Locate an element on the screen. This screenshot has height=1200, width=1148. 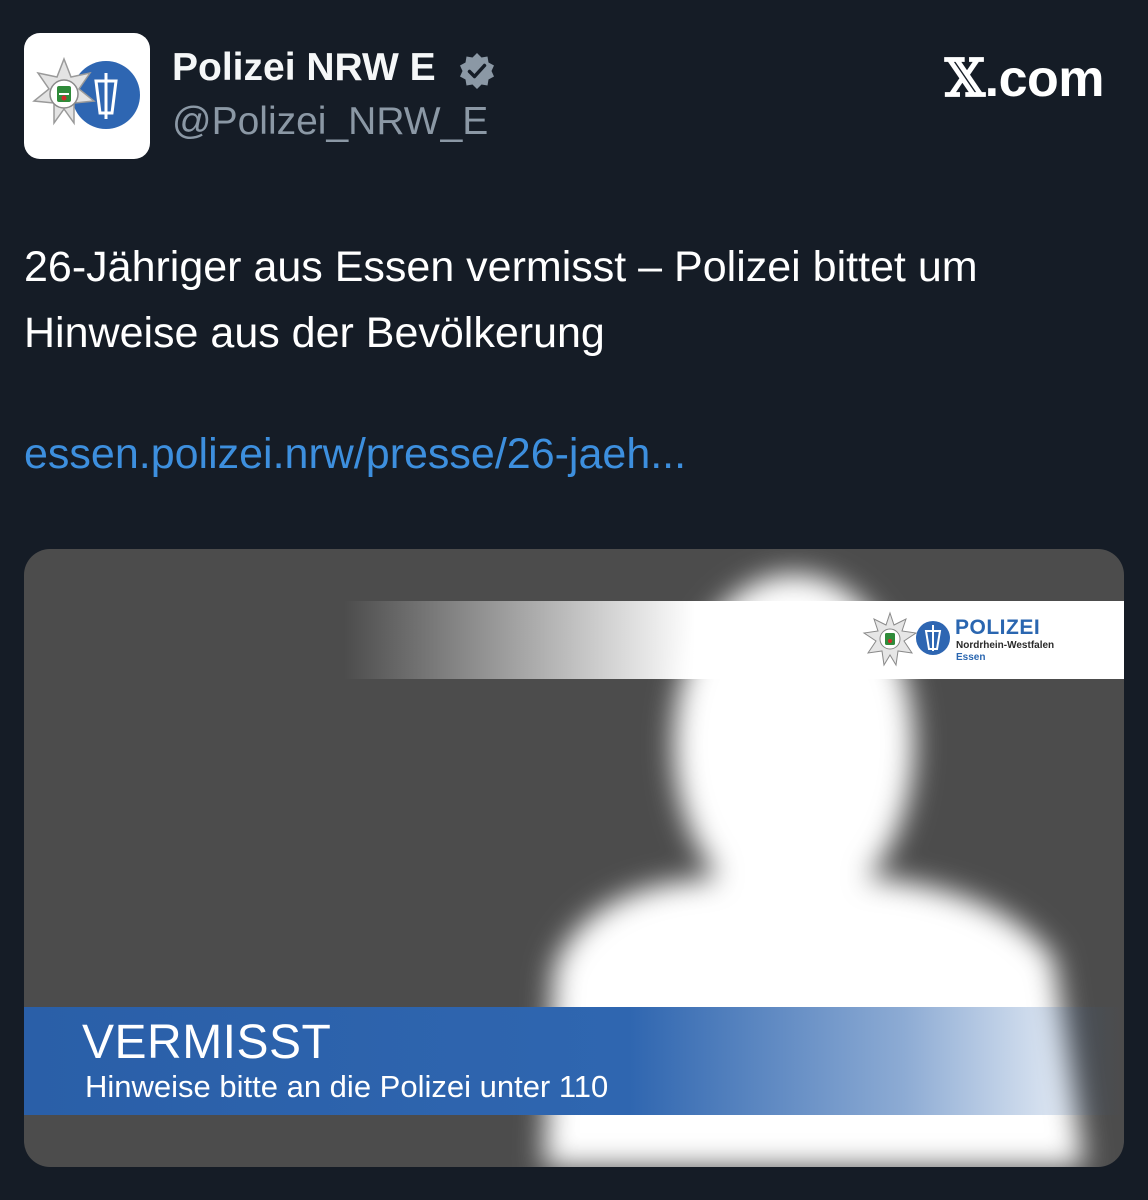
police-logo-city: Essen is located at coordinates (971, 657).